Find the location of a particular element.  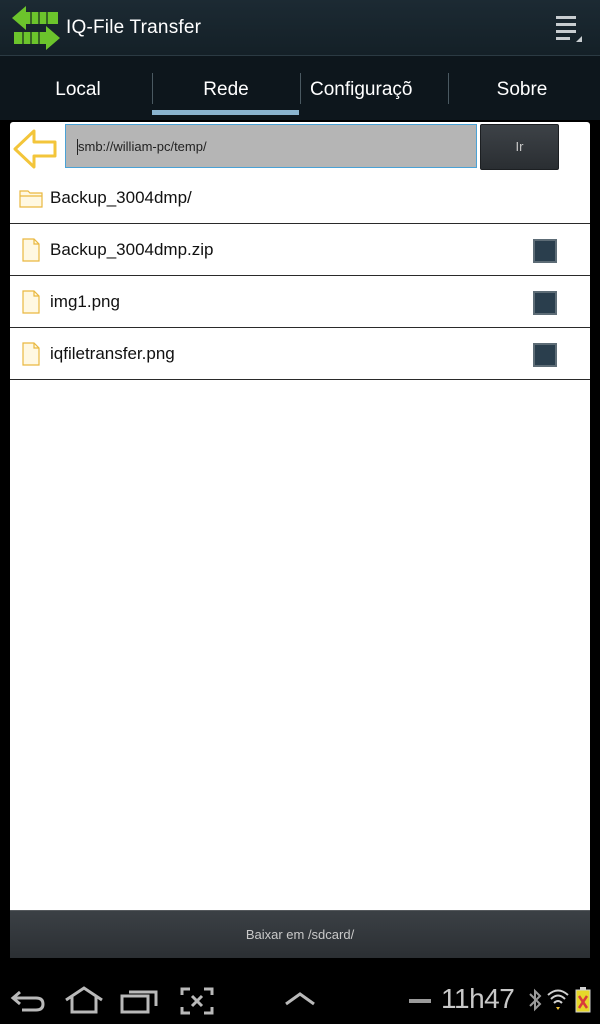

up-chevron-icon is located at coordinates (300, 999).